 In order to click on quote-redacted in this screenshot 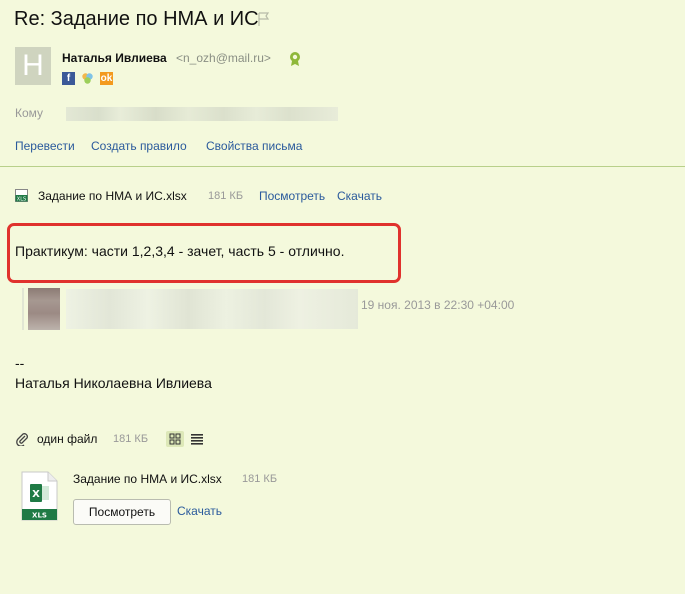, I will do `click(212, 309)`.